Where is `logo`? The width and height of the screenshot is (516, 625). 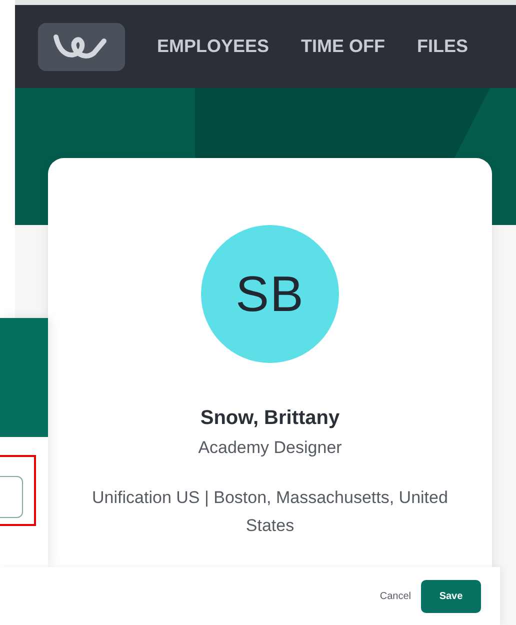 logo is located at coordinates (81, 46).